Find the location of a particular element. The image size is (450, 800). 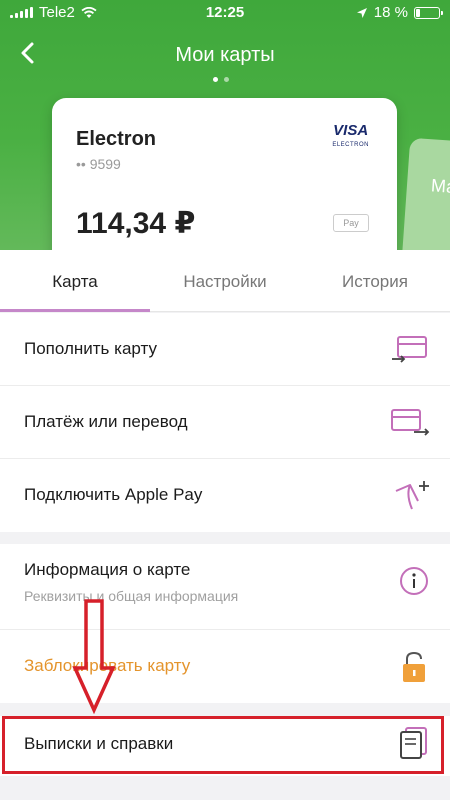

apple-pay-add-icon is located at coordinates (412, 495).